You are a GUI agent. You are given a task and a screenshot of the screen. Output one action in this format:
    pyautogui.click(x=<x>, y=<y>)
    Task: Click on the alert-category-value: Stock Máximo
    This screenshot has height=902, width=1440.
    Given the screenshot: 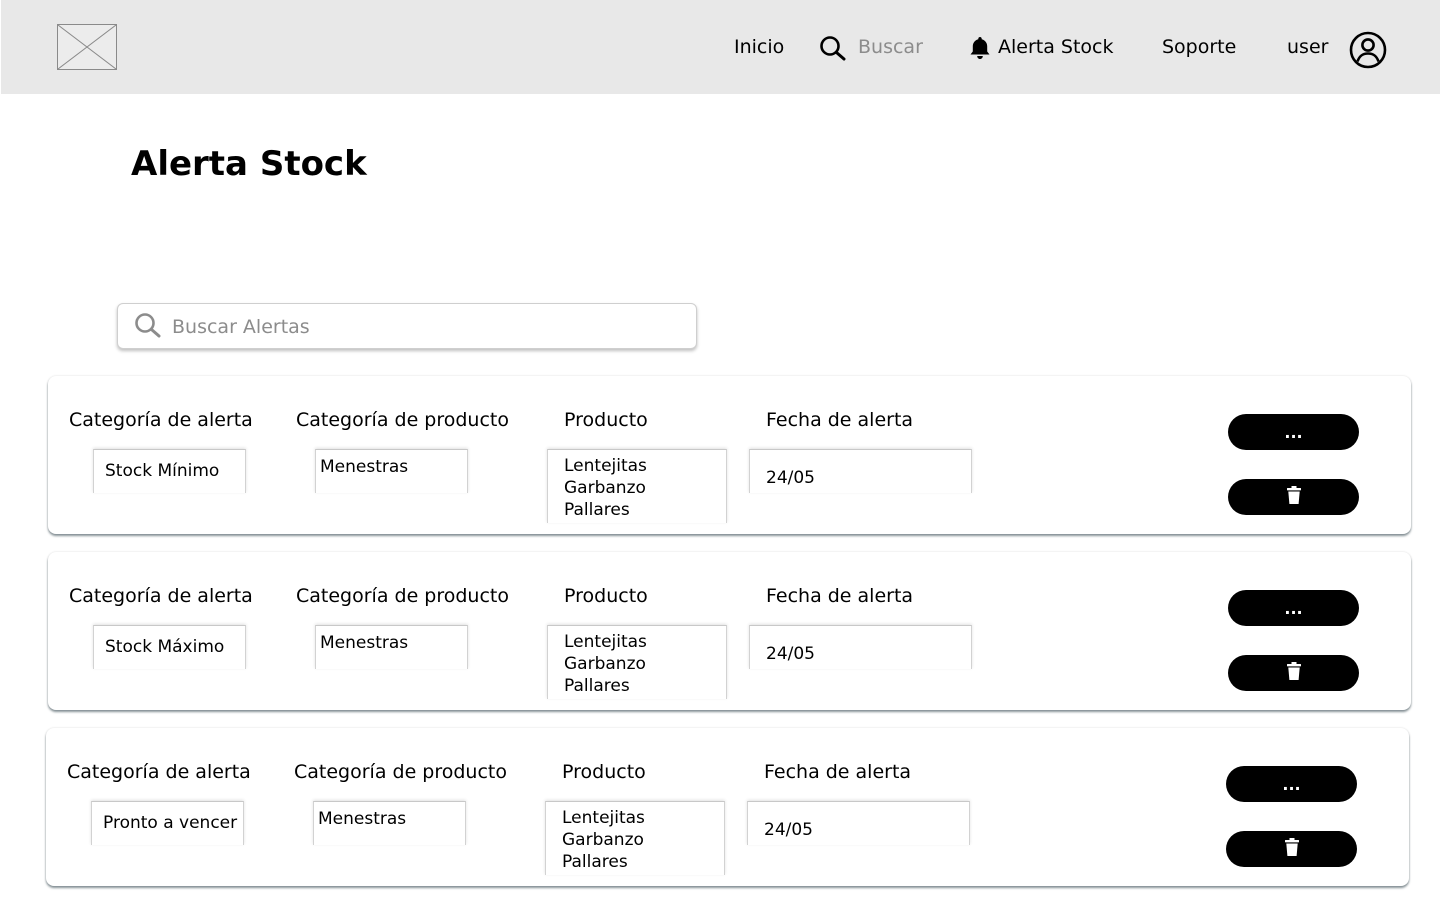 What is the action you would take?
    pyautogui.click(x=165, y=647)
    